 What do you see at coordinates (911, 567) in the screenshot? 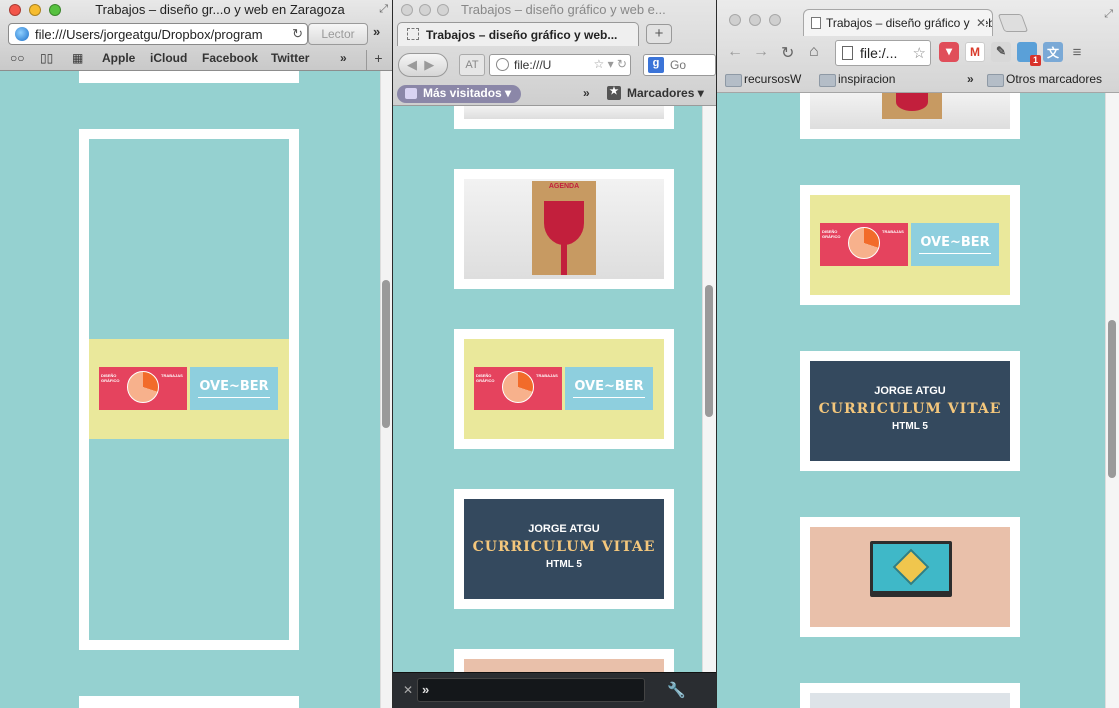
I see `monitor-screen` at bounding box center [911, 567].